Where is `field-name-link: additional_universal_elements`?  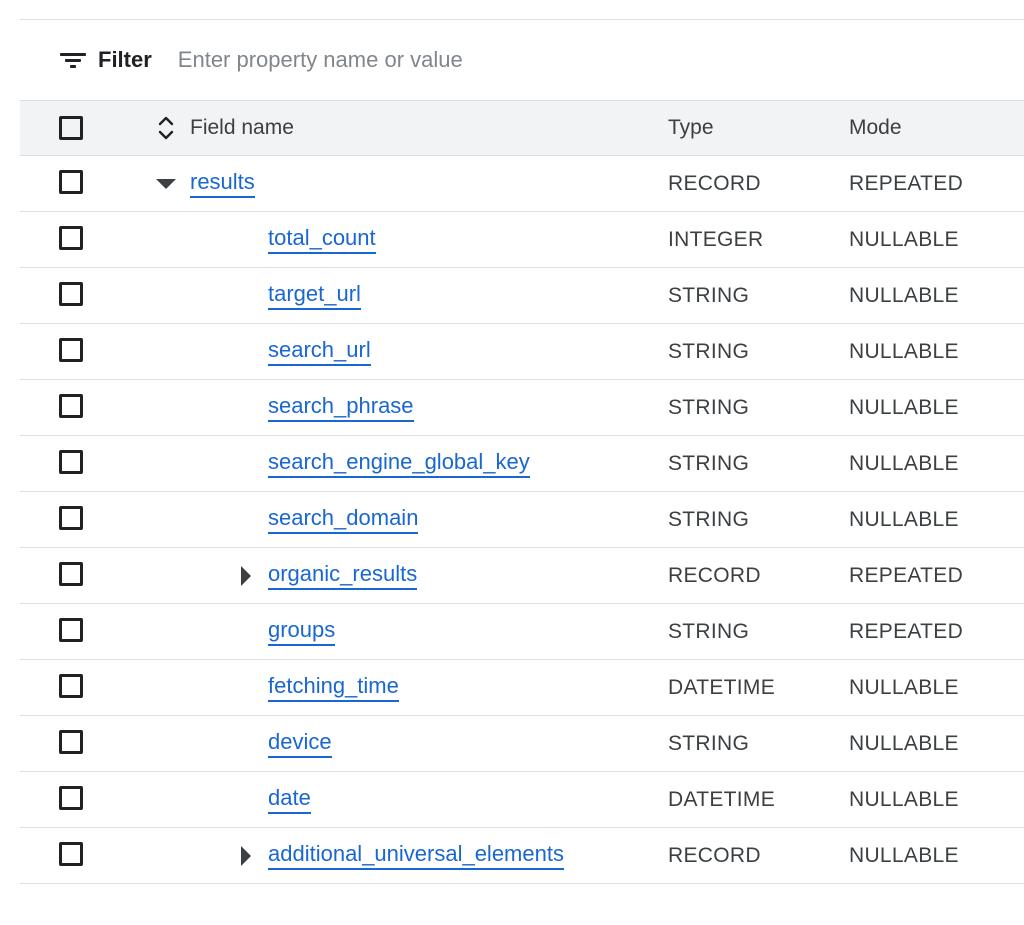 field-name-link: additional_universal_elements is located at coordinates (416, 855).